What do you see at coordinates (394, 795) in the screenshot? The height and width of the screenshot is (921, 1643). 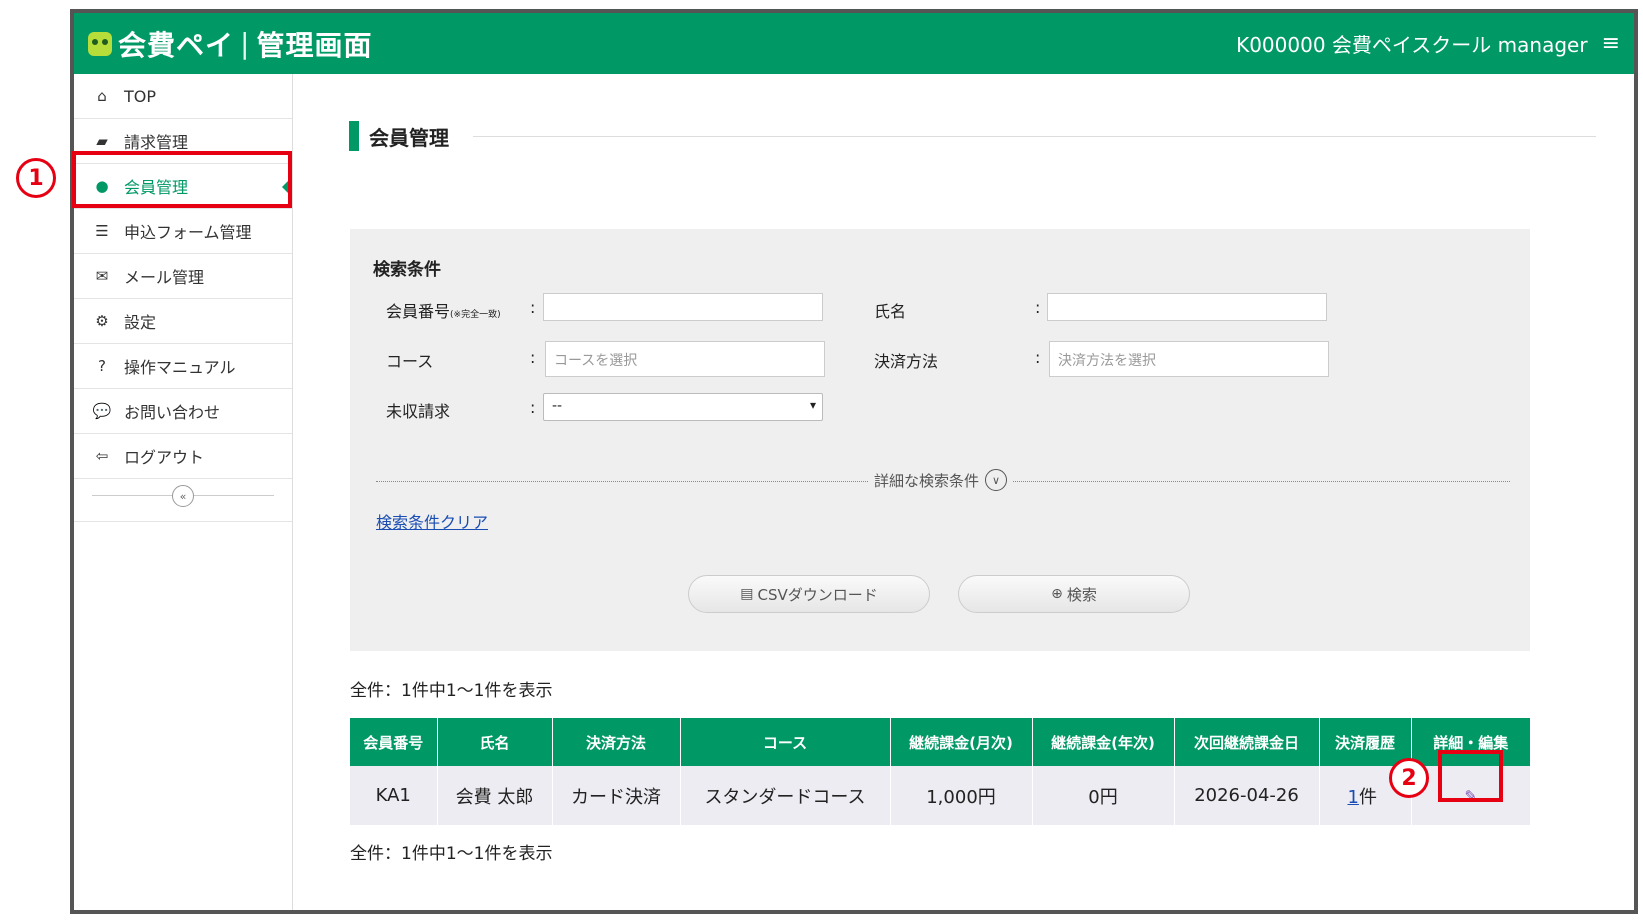 I see `member-no-cell: KA1` at bounding box center [394, 795].